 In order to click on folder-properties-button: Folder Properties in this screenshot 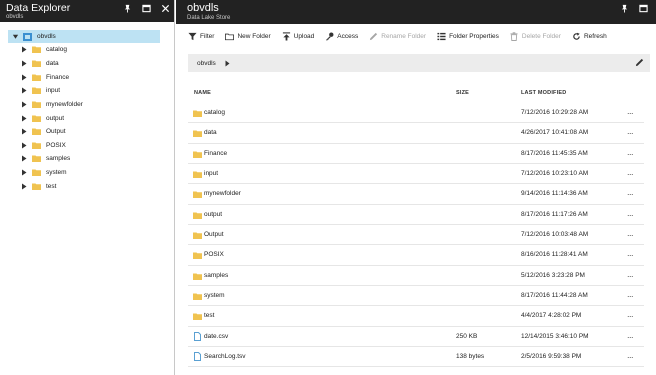, I will do `click(468, 36)`.